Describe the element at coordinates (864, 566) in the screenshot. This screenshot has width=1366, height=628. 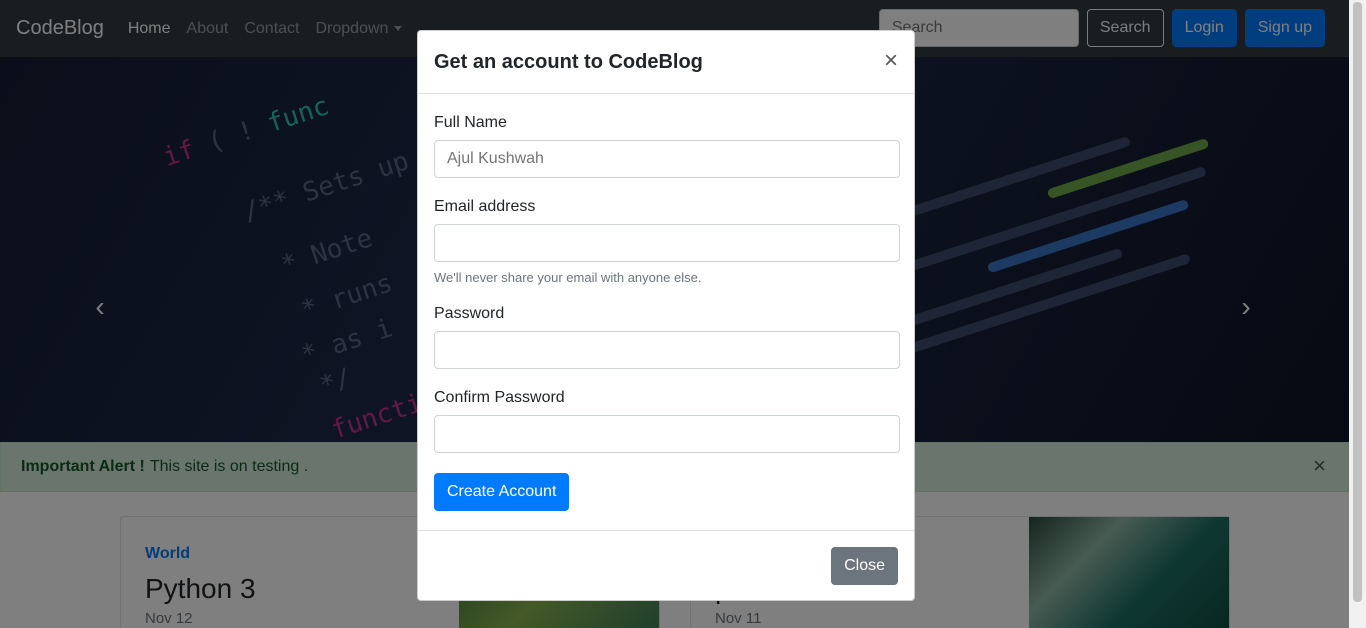
I see `close-button: Close` at that location.